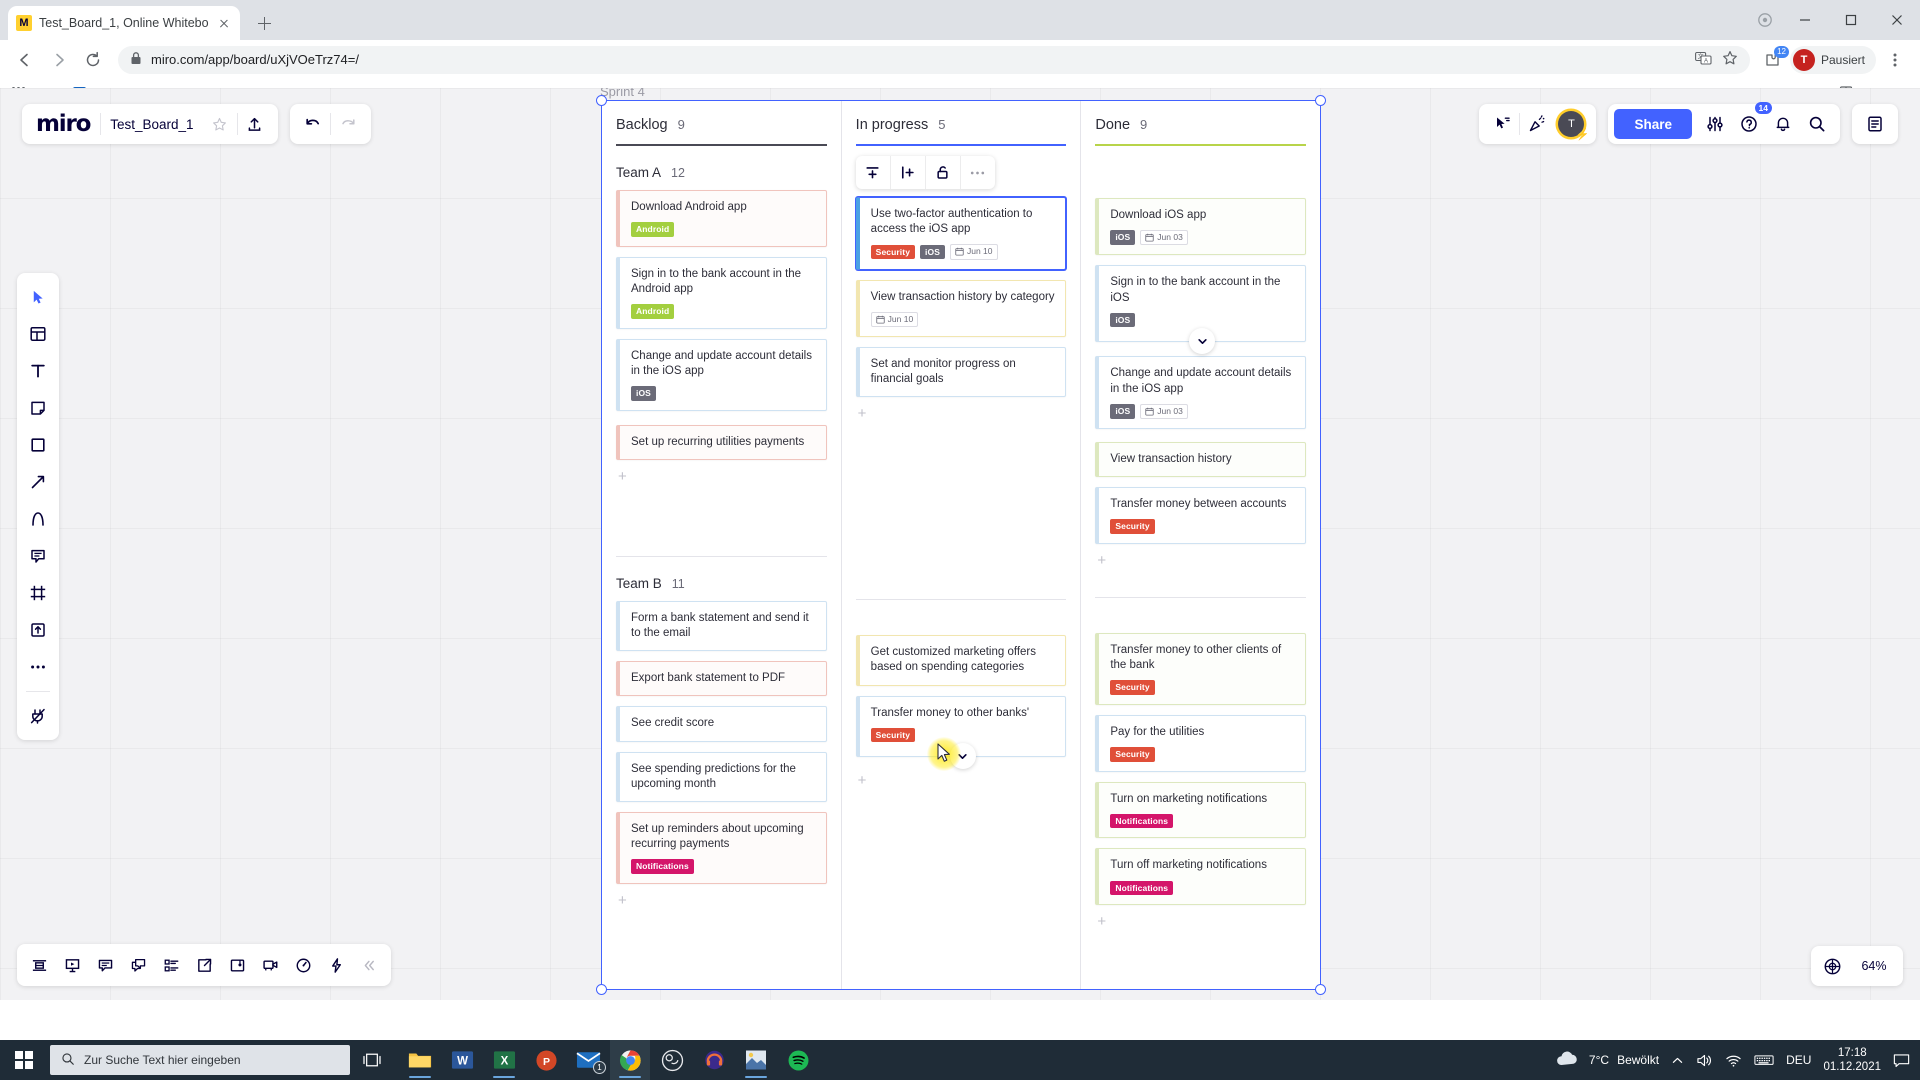 The height and width of the screenshot is (1080, 1920). I want to click on power-ups-icon, so click(336, 965).